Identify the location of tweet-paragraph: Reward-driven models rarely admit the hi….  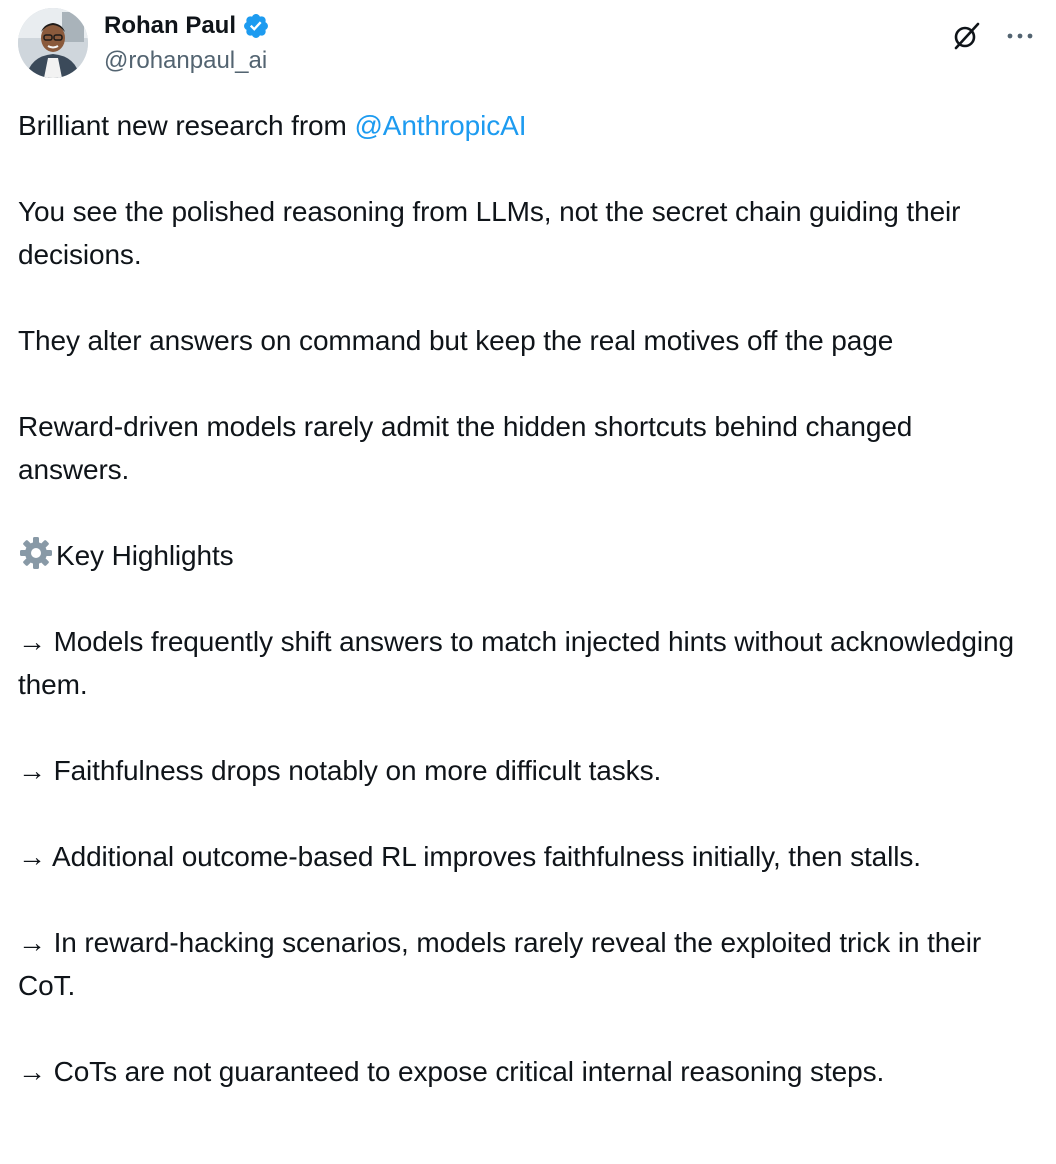
(465, 448).